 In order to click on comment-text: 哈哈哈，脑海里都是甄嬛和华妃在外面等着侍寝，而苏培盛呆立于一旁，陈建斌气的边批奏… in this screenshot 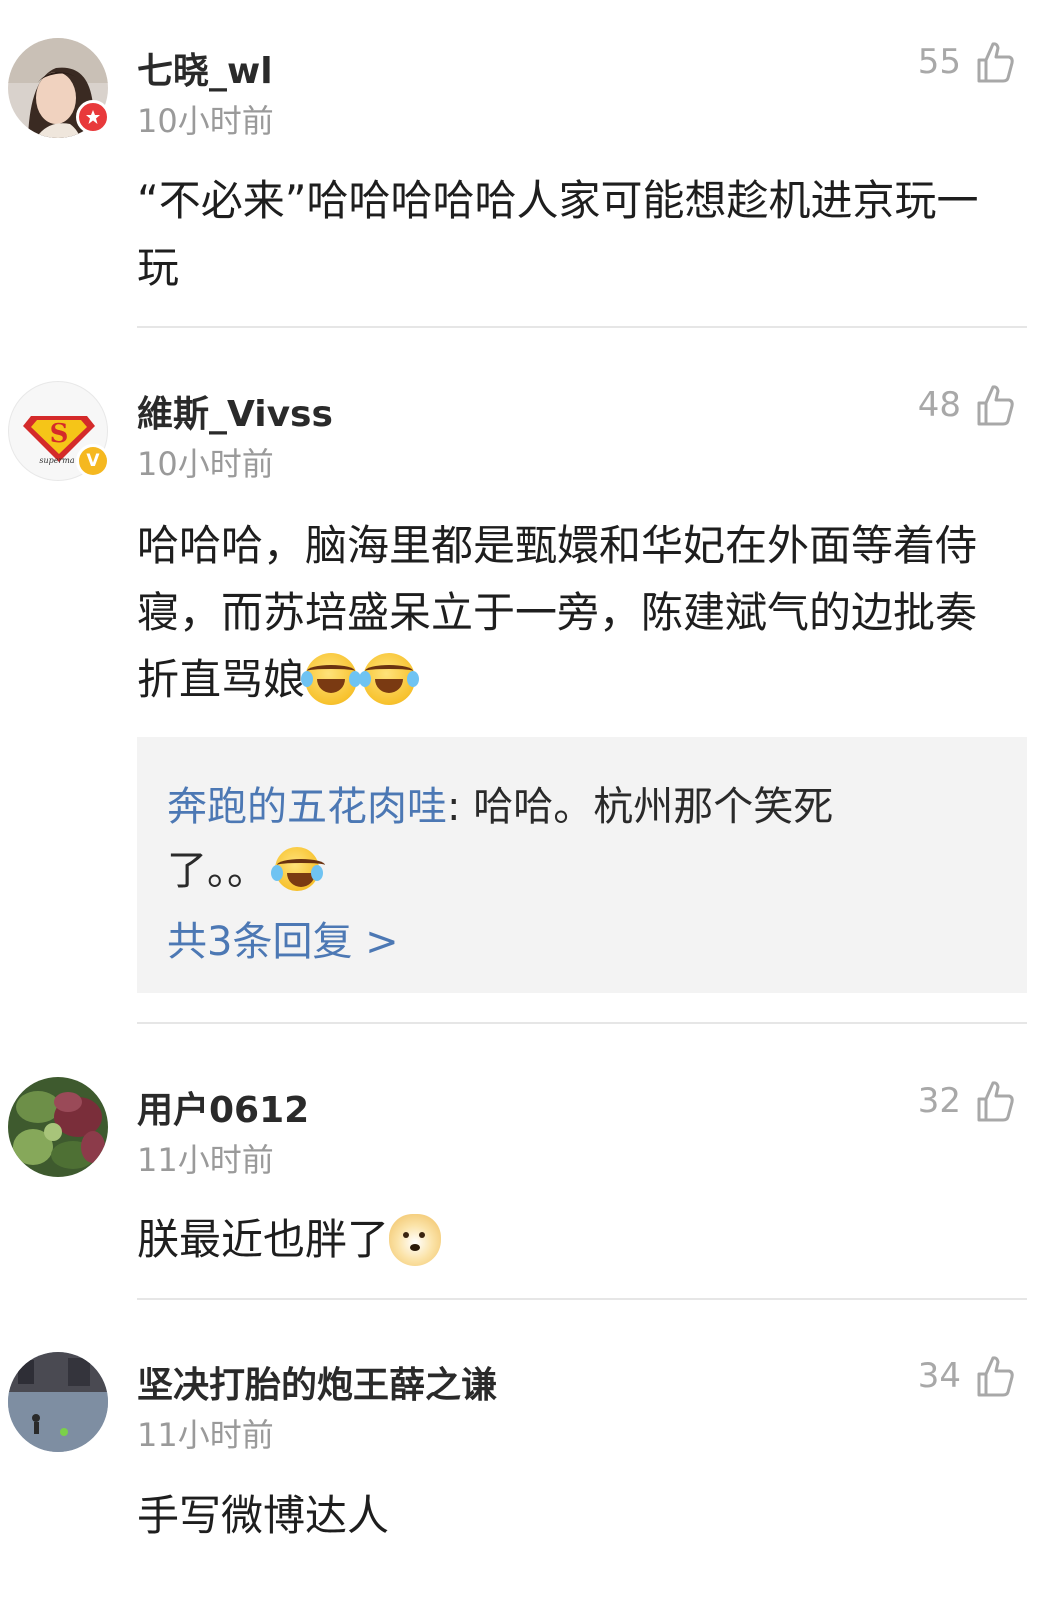, I will do `click(567, 612)`.